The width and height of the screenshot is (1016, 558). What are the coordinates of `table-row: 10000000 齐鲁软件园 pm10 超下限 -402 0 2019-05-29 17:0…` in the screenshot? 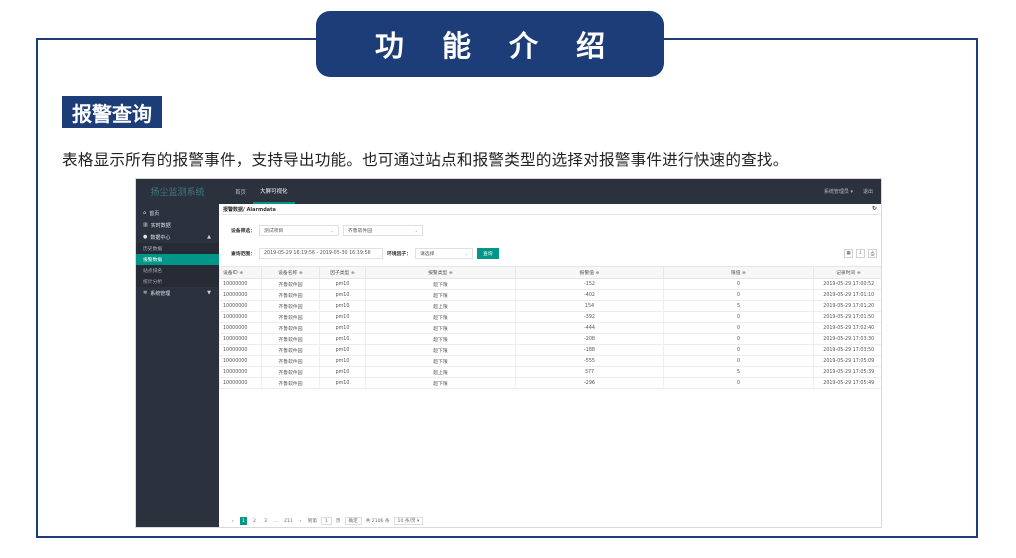 It's located at (550, 295).